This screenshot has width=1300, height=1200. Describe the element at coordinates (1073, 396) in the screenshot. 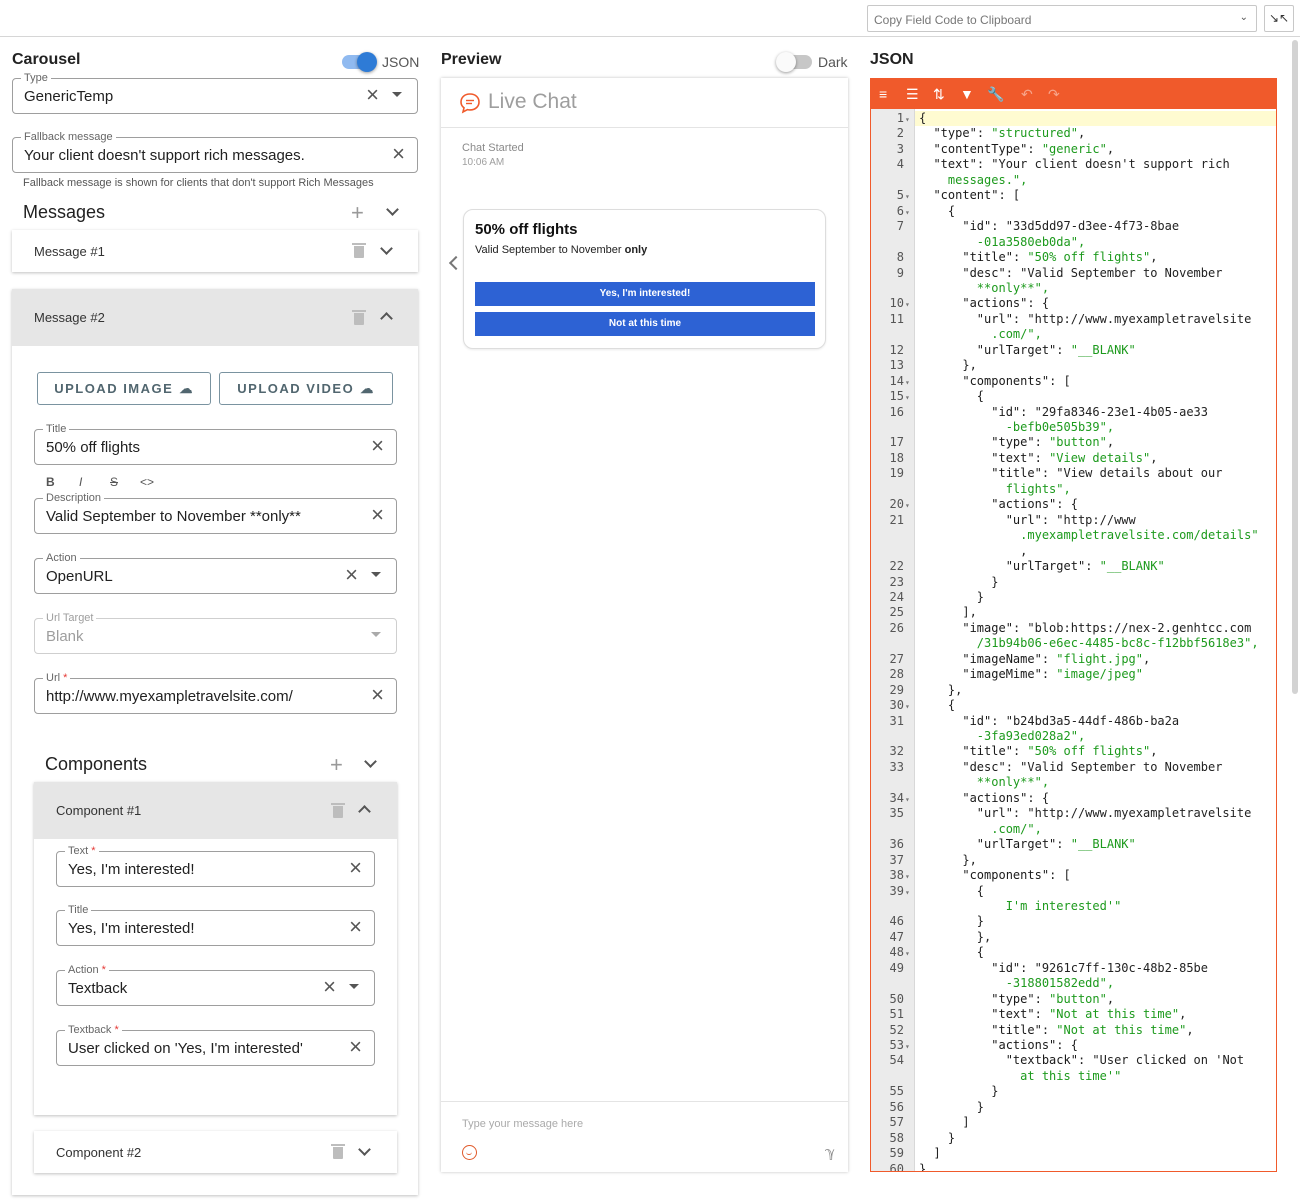

I see `json-line: 15 ▾ {` at that location.